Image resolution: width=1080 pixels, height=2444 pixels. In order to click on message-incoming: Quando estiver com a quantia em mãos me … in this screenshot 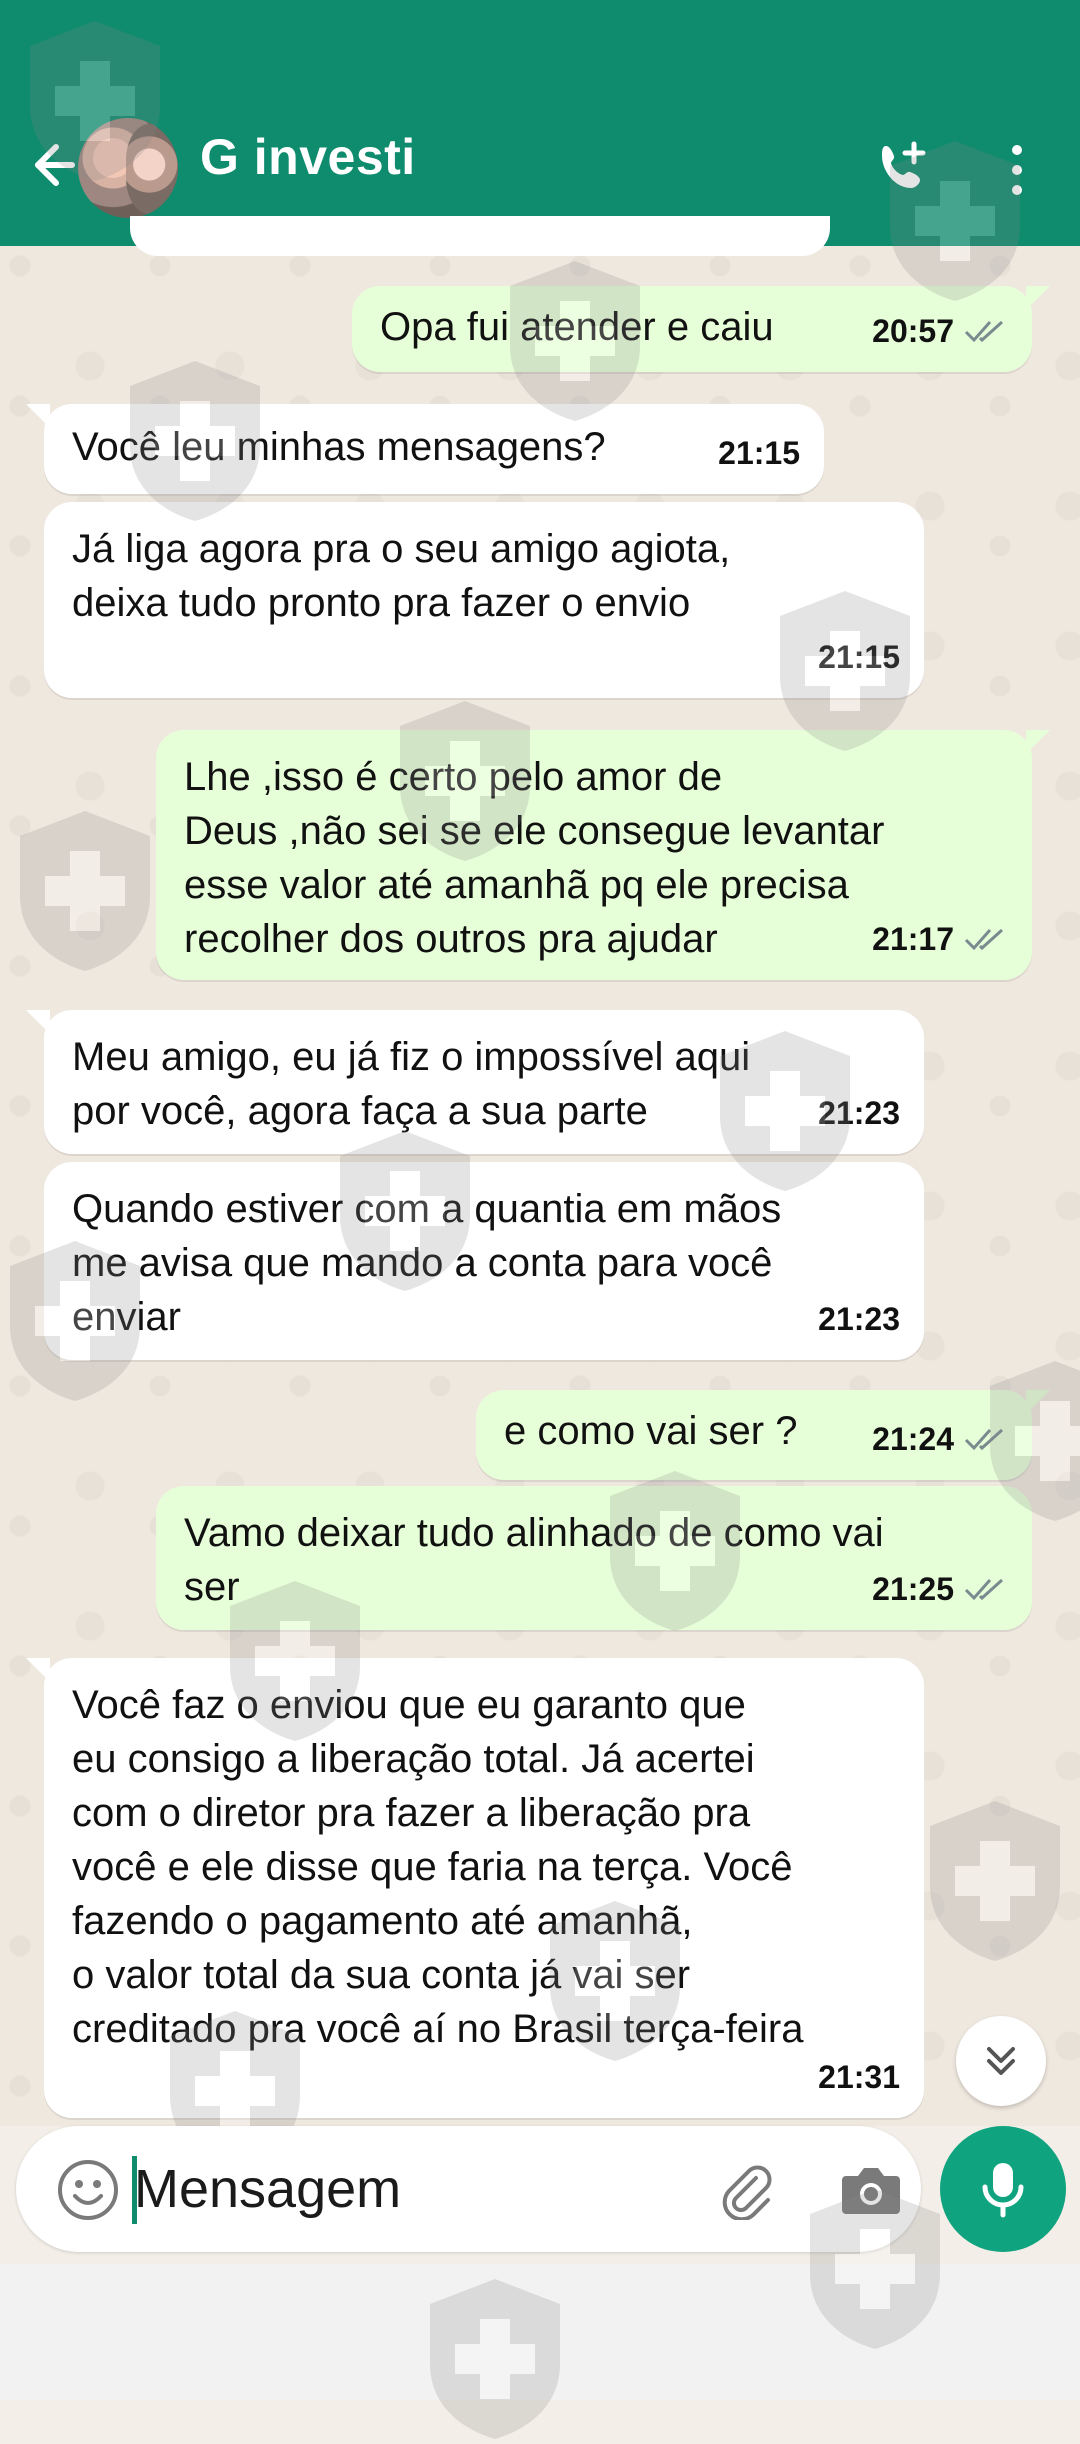, I will do `click(484, 1261)`.